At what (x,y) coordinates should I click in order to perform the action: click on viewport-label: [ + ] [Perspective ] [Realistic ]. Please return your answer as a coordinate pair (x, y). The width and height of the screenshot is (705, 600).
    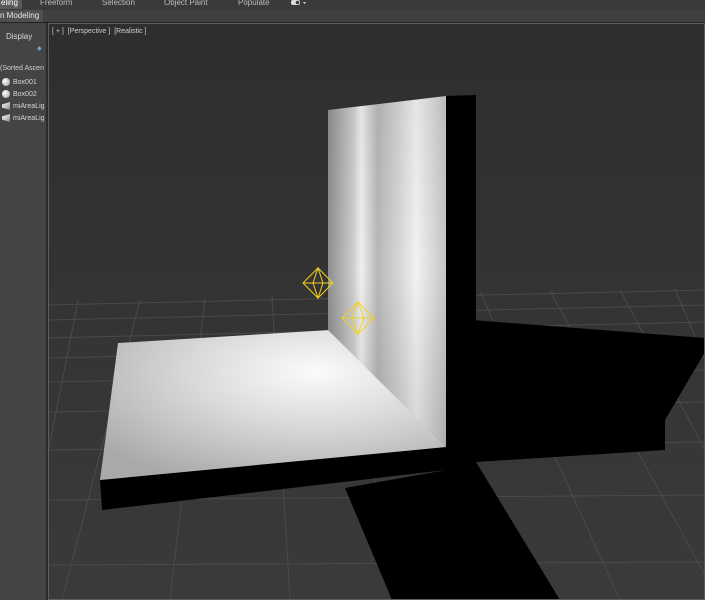
    Looking at the image, I should click on (100, 31).